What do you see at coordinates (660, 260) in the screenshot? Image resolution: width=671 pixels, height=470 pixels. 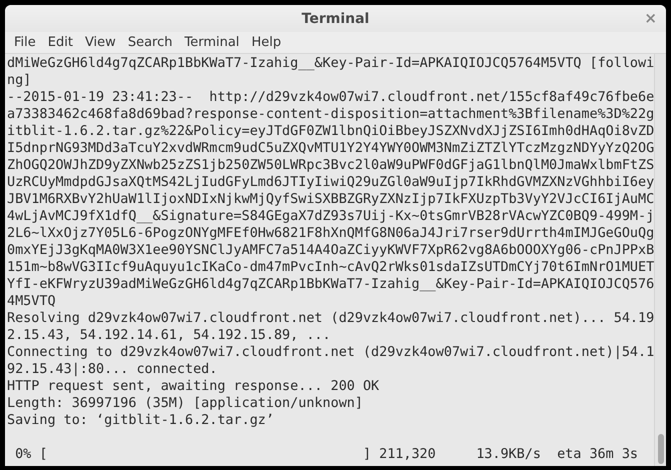 I see `scrollbar` at bounding box center [660, 260].